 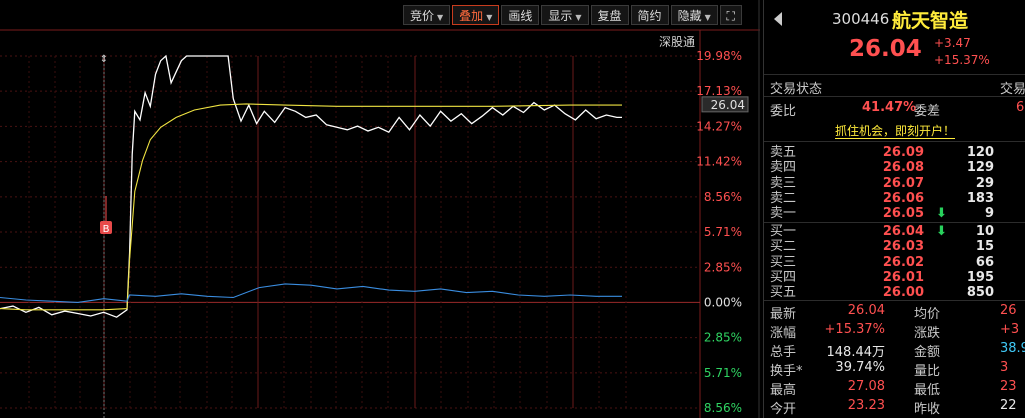 What do you see at coordinates (723, 232) in the screenshot?
I see `pct-tick-label: 5.71%` at bounding box center [723, 232].